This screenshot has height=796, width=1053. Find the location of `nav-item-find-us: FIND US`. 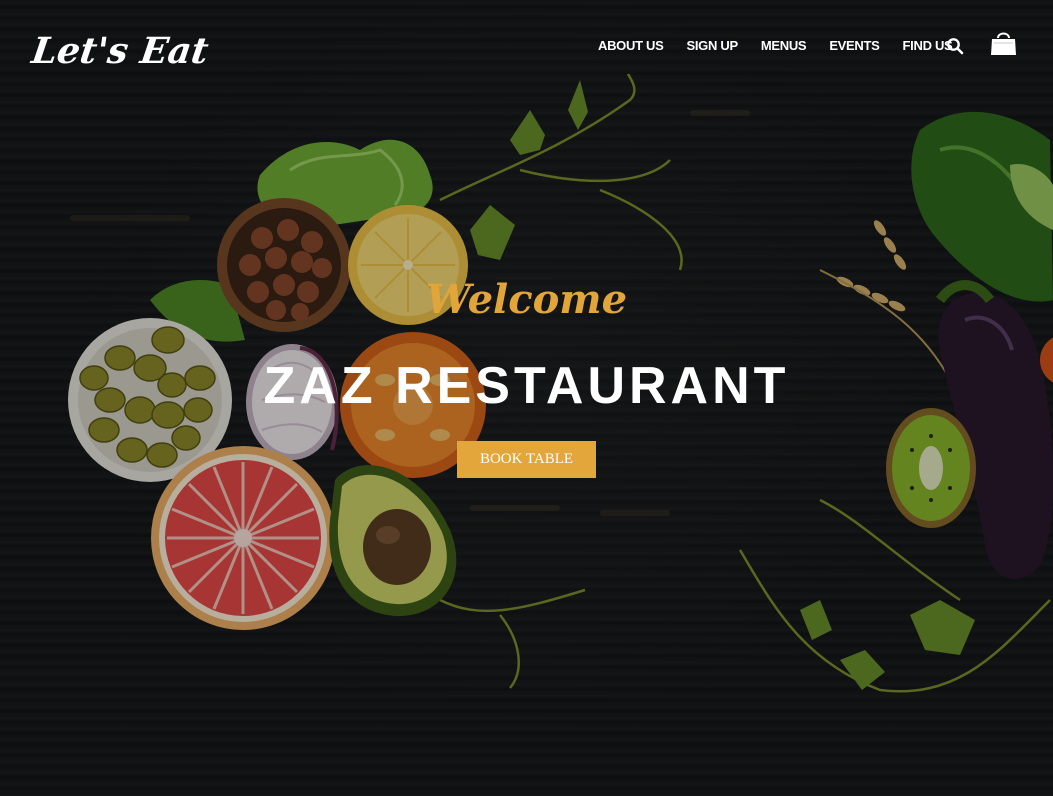

nav-item-find-us: FIND US is located at coordinates (928, 45).